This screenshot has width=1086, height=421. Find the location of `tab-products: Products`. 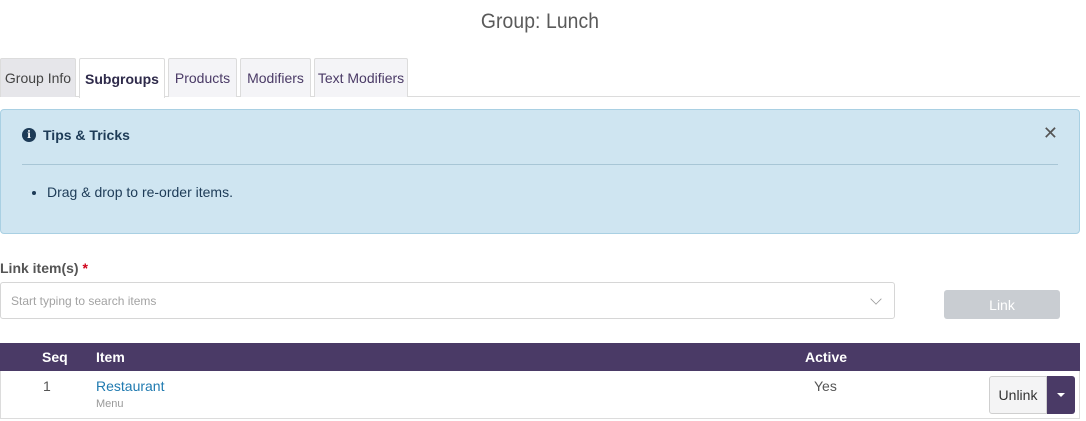

tab-products: Products is located at coordinates (202, 77).